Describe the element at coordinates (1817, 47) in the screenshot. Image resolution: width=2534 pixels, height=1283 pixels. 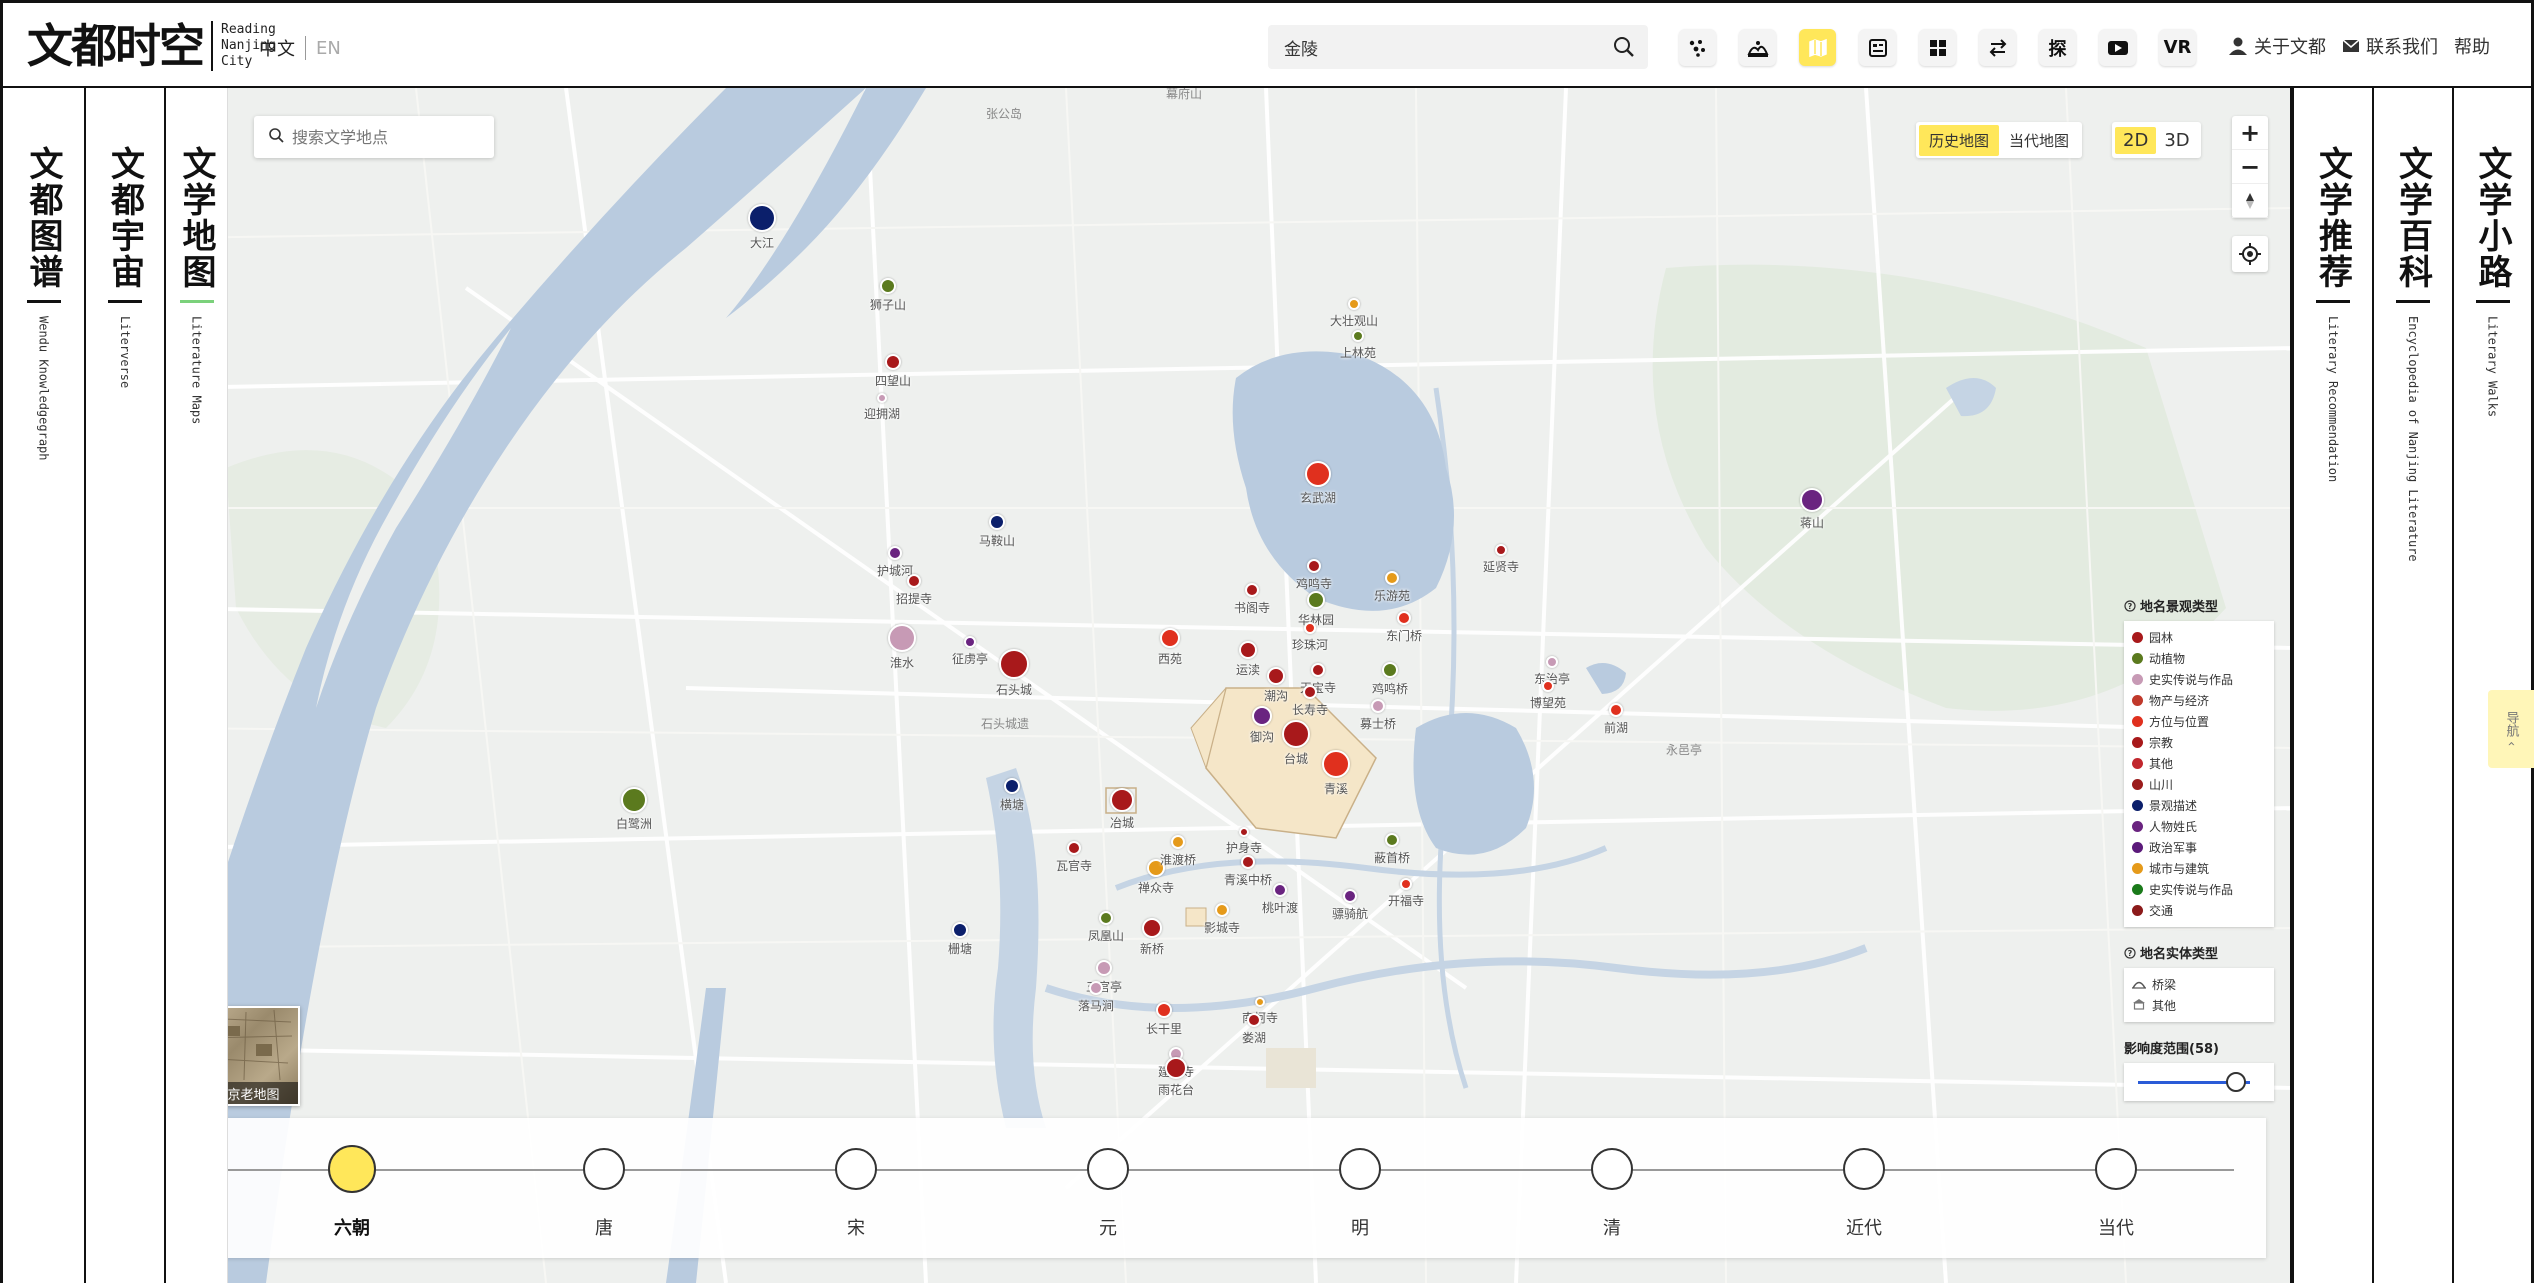
I see `map-tool-button` at that location.